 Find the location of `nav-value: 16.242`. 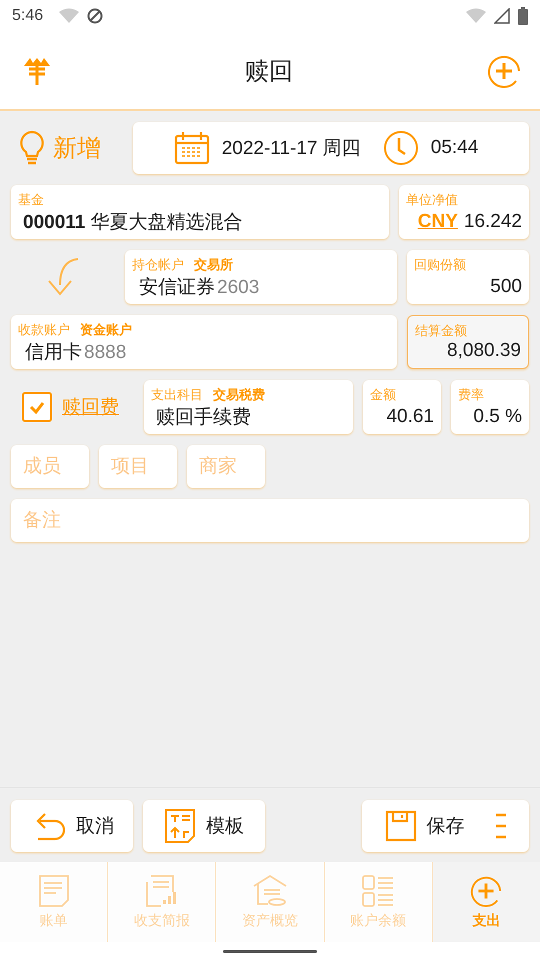

nav-value: 16.242 is located at coordinates (493, 222).